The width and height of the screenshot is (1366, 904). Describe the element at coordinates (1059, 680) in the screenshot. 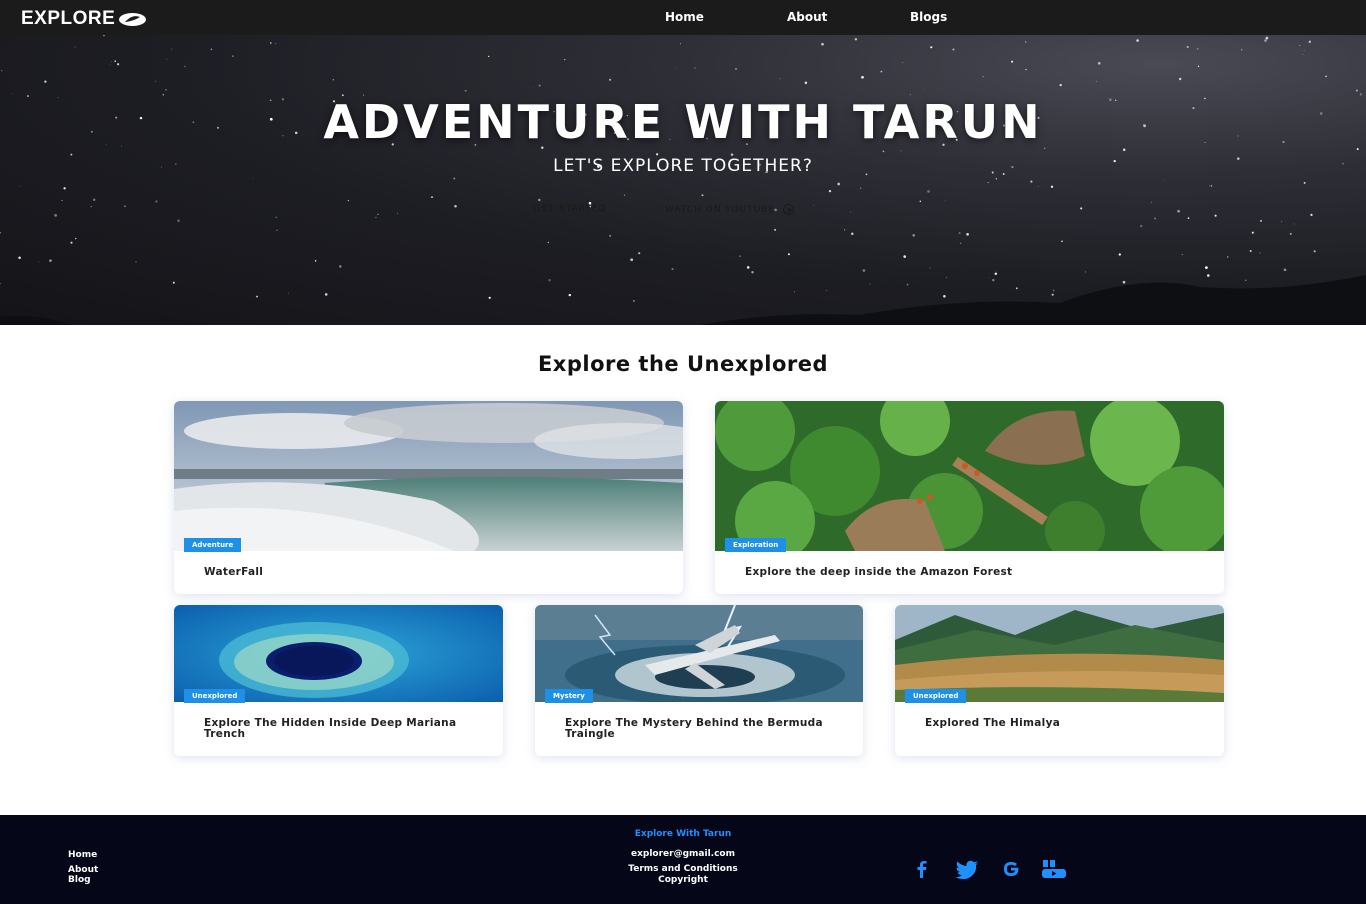

I see `card-himalaya: Unexplored Explored The Himalya` at that location.